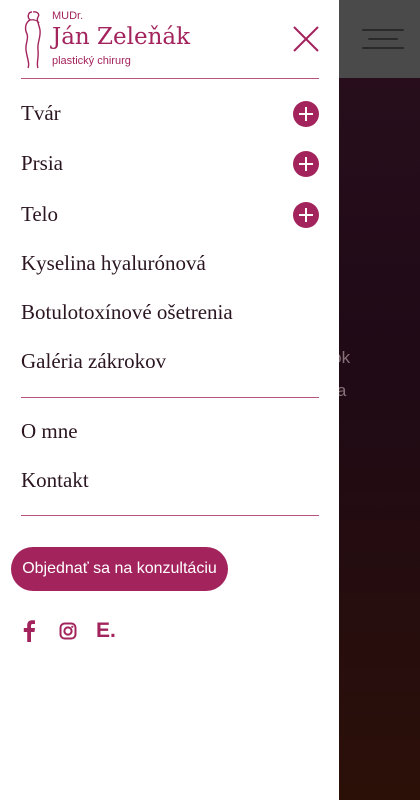 The width and height of the screenshot is (420, 800). I want to click on menu-item-prsia: Prsia, so click(170, 164).